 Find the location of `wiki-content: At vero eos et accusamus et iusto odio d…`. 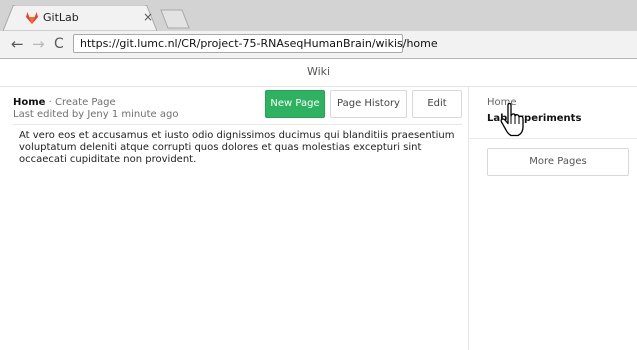

wiki-content: At vero eos et accusamus et iusto odio d… is located at coordinates (237, 147).